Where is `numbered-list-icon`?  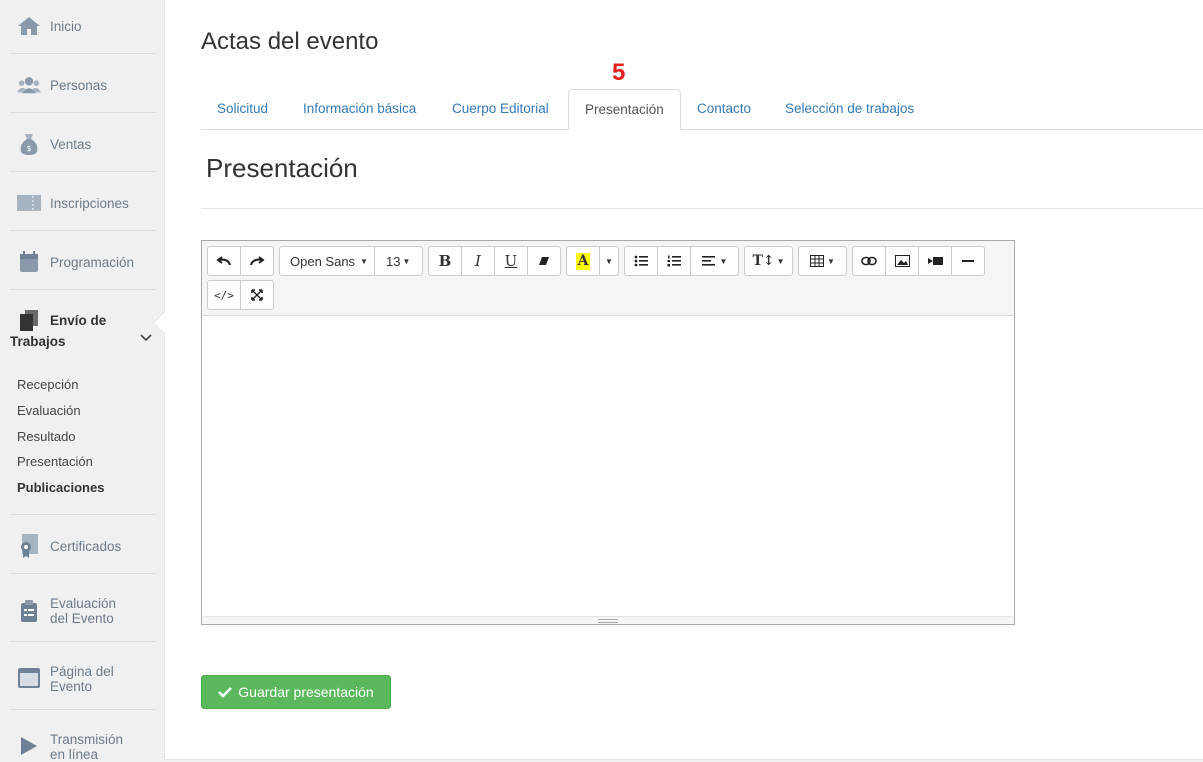 numbered-list-icon is located at coordinates (674, 261).